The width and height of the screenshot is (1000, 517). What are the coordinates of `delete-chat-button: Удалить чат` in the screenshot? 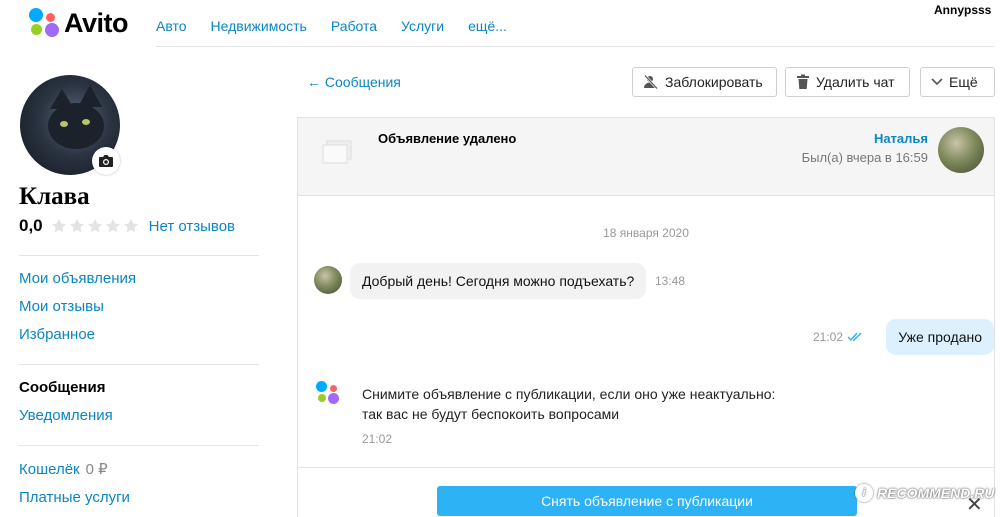 It's located at (847, 82).